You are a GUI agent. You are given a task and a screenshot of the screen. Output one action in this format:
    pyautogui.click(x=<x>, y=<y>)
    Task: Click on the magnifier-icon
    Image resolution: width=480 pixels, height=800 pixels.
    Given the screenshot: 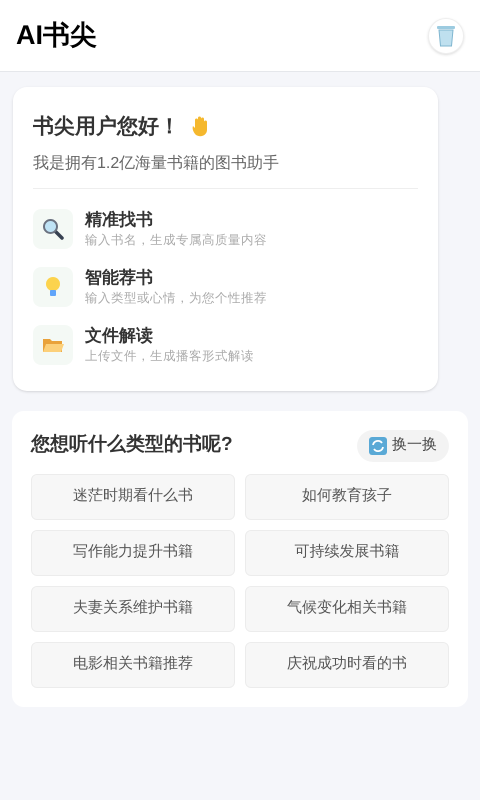 What is the action you would take?
    pyautogui.click(x=53, y=228)
    